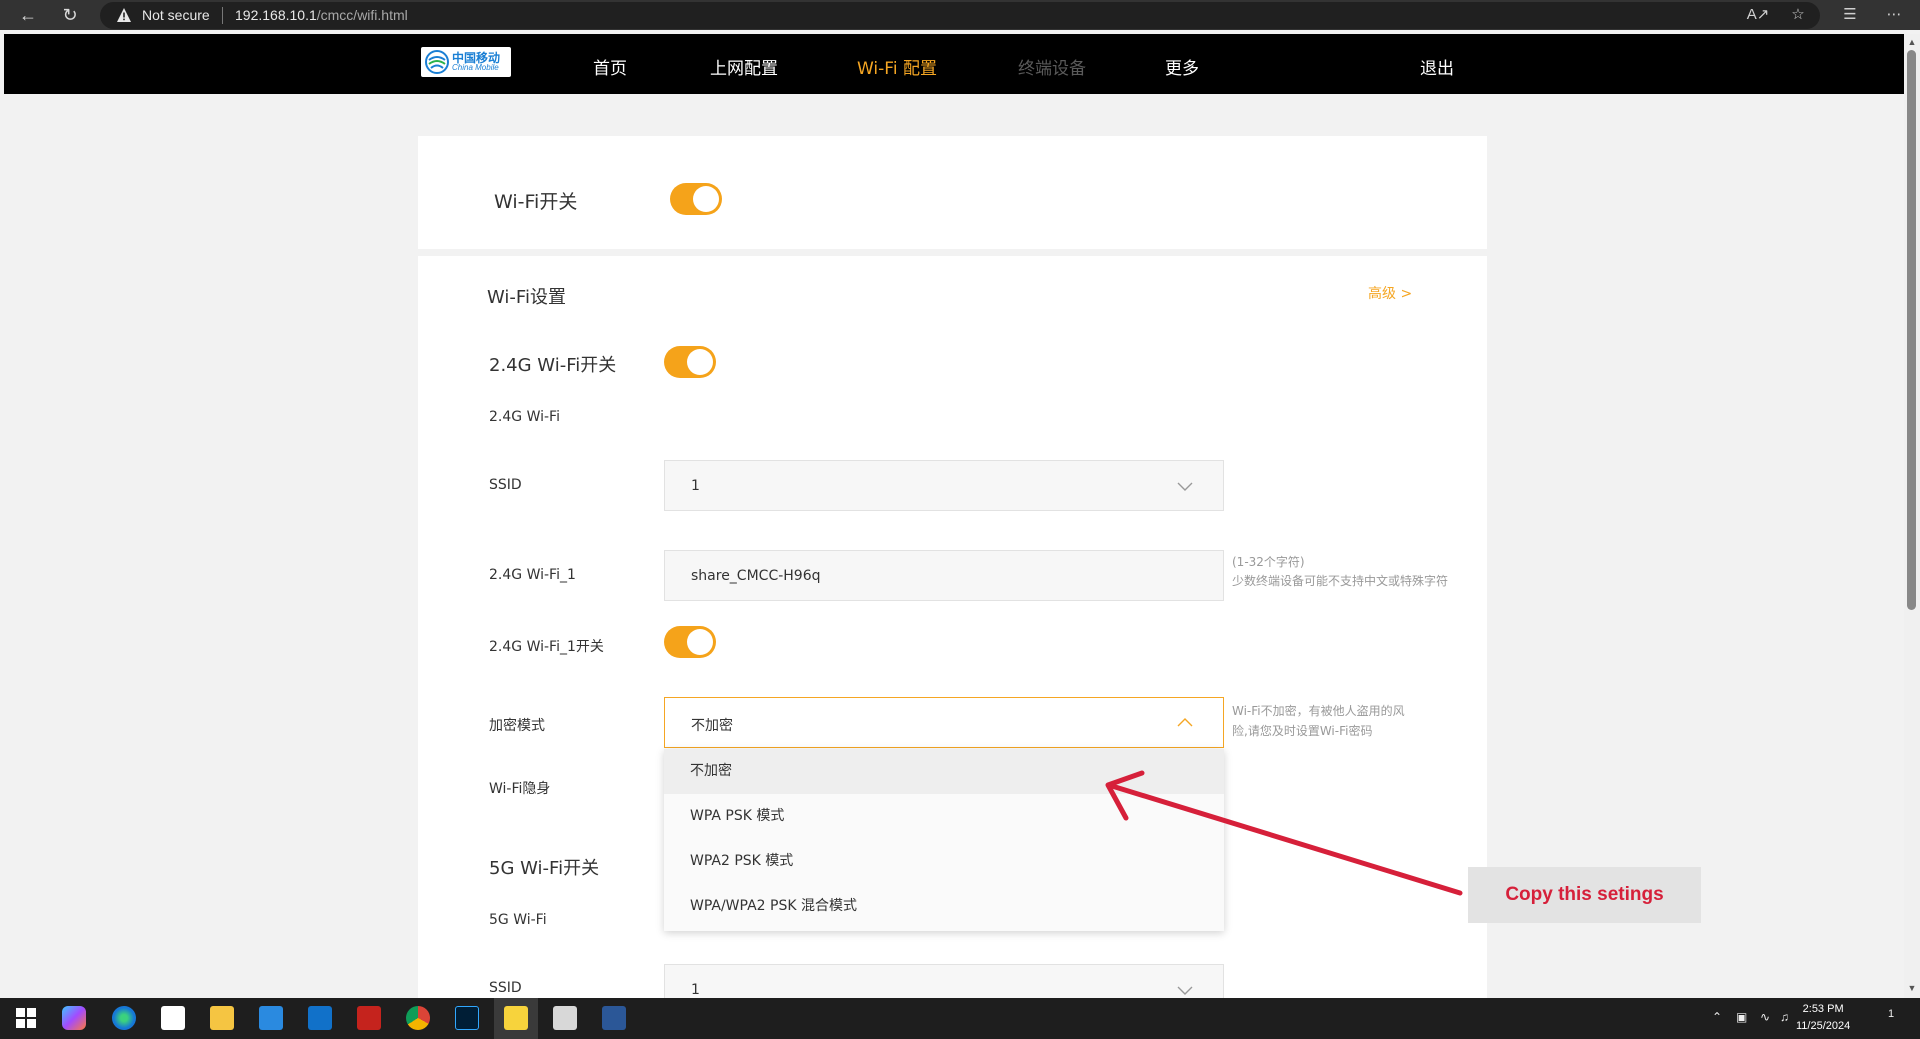 The image size is (1920, 1039). I want to click on page-scrollbar: ▲ ▼, so click(1912, 516).